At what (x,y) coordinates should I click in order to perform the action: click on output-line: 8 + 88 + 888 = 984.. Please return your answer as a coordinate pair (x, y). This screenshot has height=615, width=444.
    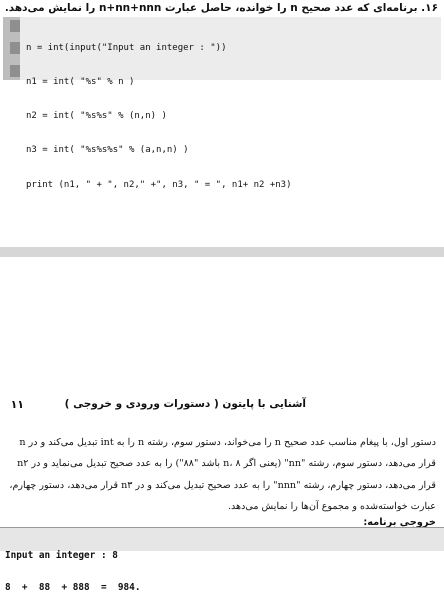
    Looking at the image, I should click on (73, 587).